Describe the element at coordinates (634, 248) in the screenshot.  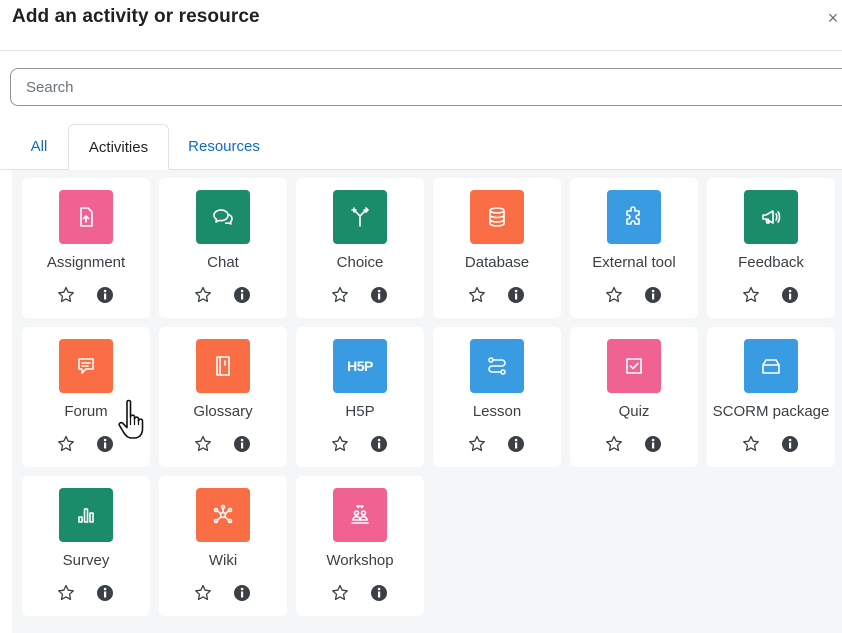
I see `activity-card-external-tool: External tool` at that location.